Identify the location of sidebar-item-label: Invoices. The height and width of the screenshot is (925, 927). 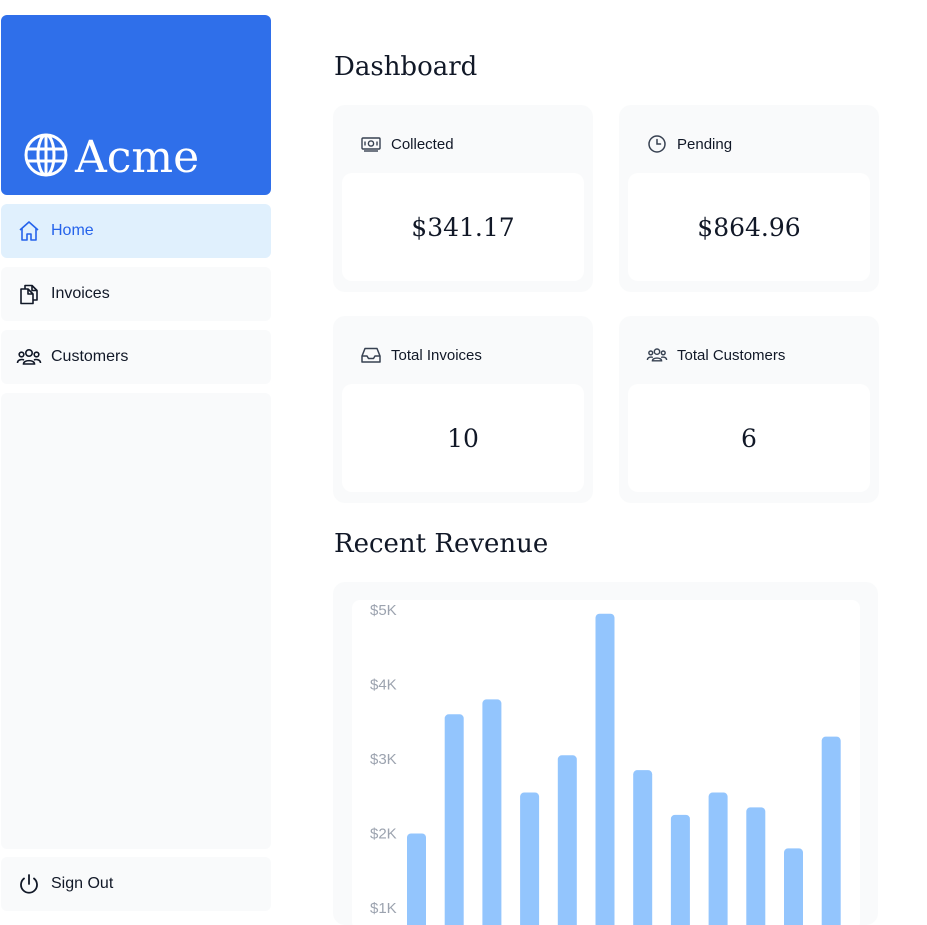
(80, 293).